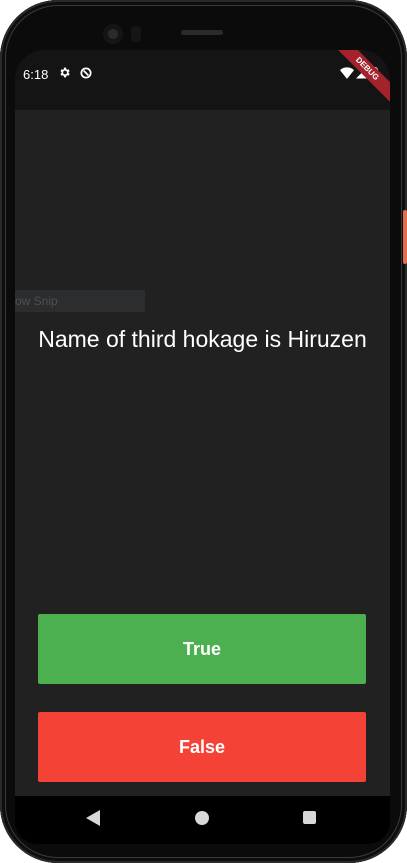 The height and width of the screenshot is (863, 407). What do you see at coordinates (86, 75) in the screenshot?
I see `sync-icon` at bounding box center [86, 75].